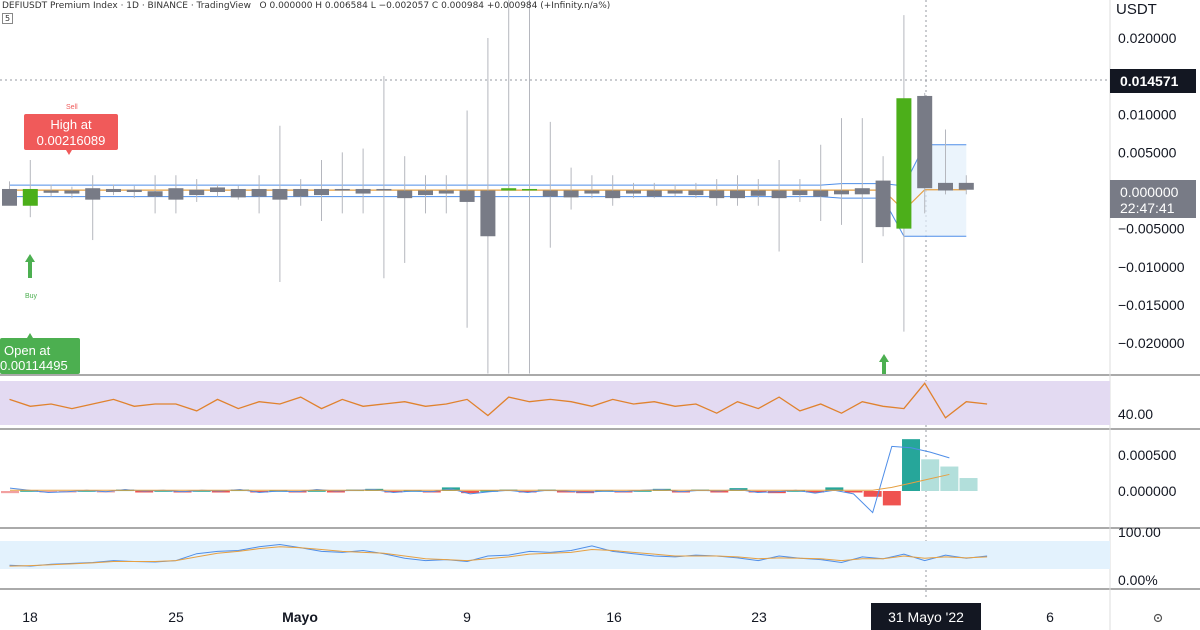 The width and height of the screenshot is (1200, 630). I want to click on rsi-band, so click(555, 403).